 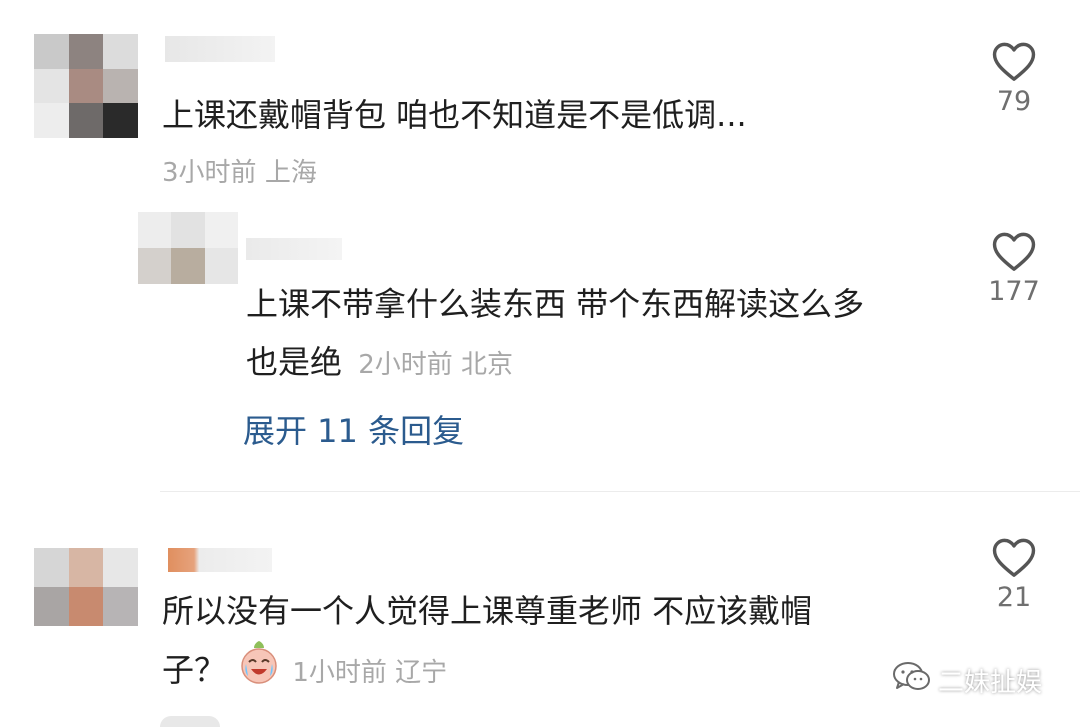 What do you see at coordinates (555, 363) in the screenshot?
I see `reply-body-line2: 也是绝 2小时前 北京` at bounding box center [555, 363].